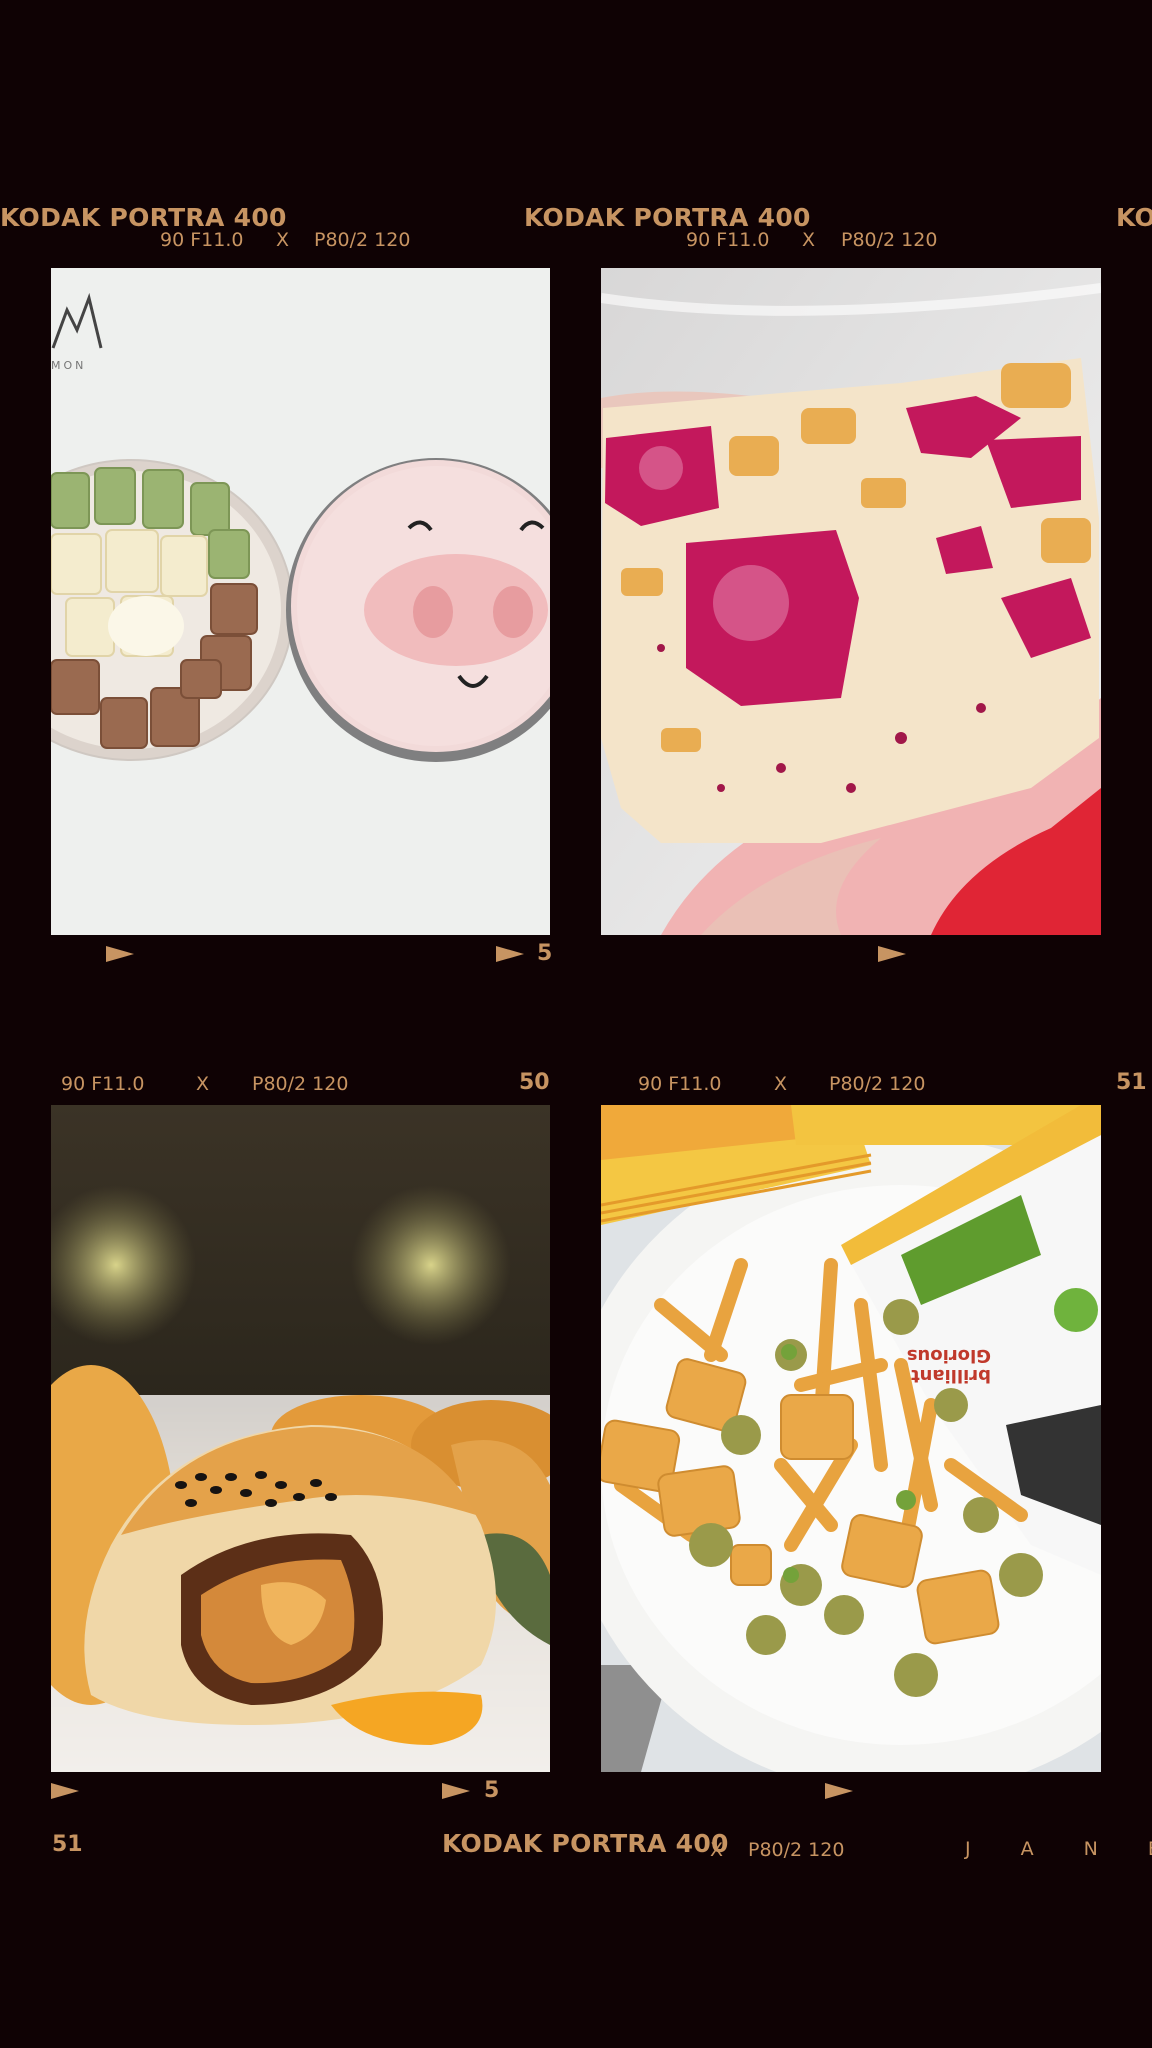 The image size is (1152, 2048). Describe the element at coordinates (300, 1438) in the screenshot. I see `photo-egg-yolk-pastry` at that location.